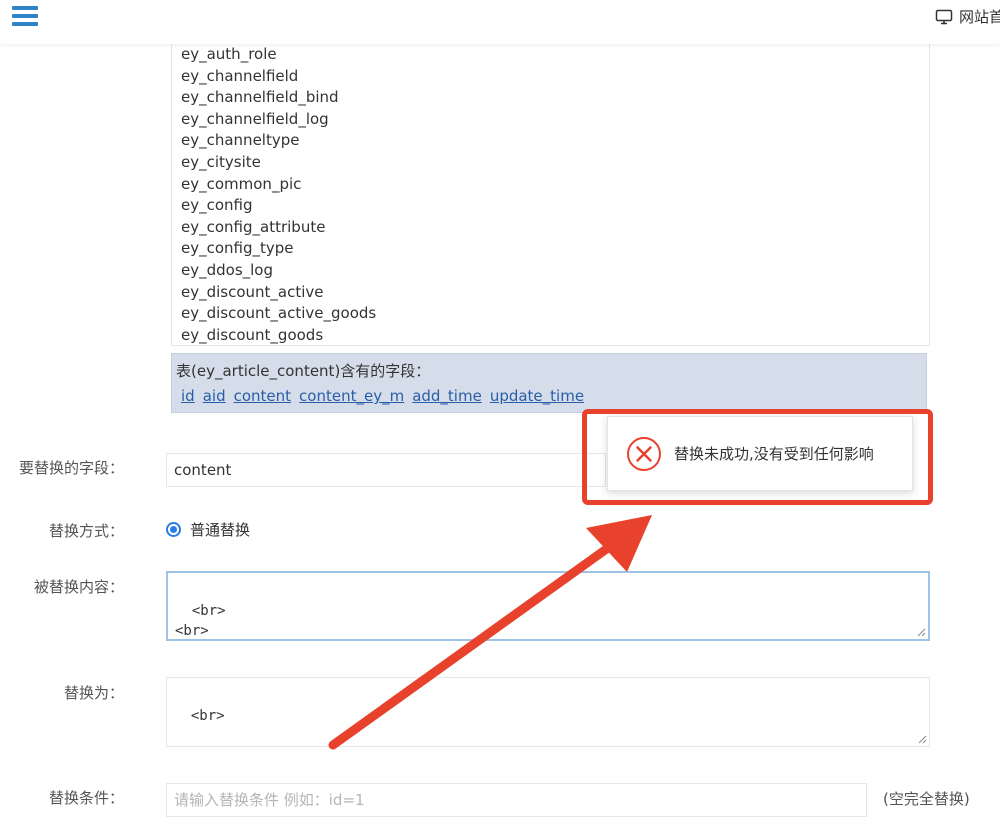 This screenshot has width=1000, height=817. I want to click on top-bar: 网站首, so click(500, 22).